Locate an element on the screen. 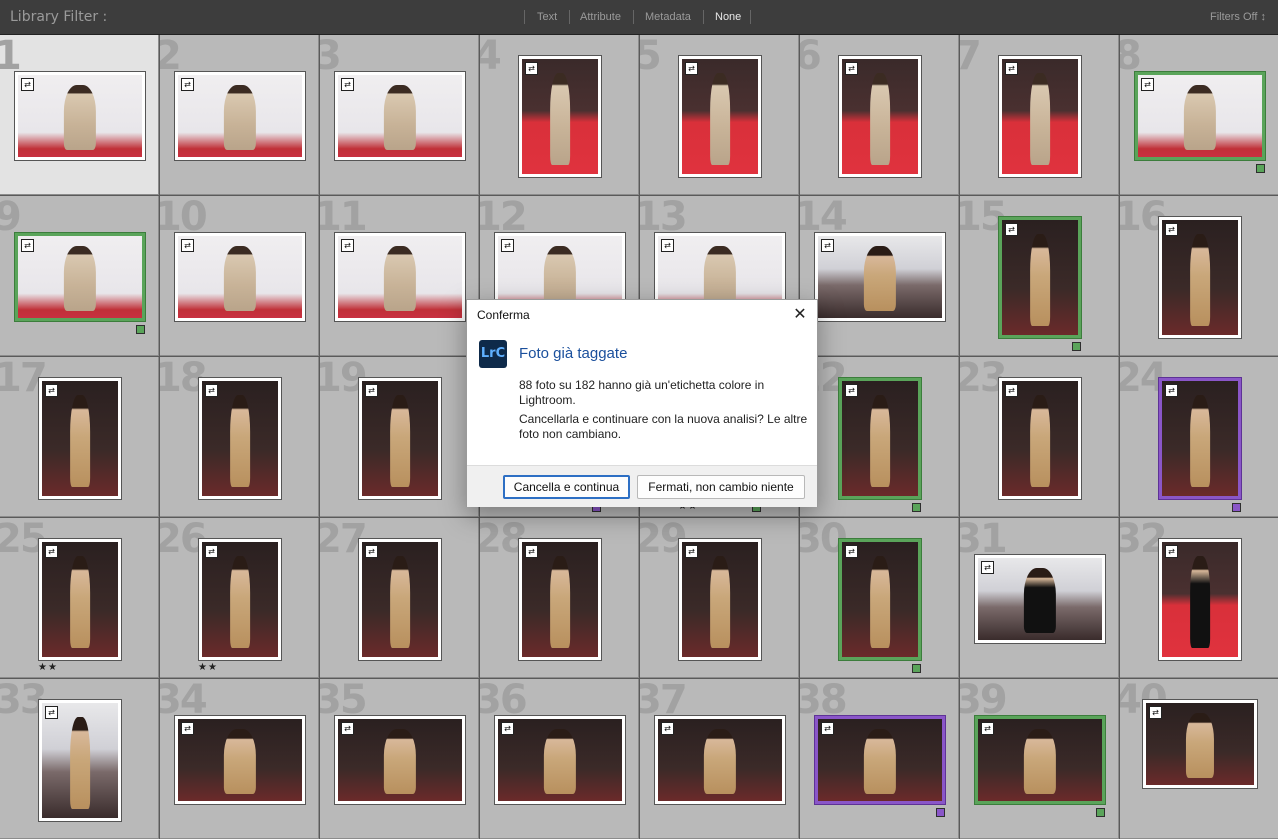 Image resolution: width=1278 pixels, height=839 pixels. grid-cell: 34⇄ is located at coordinates (239, 759).